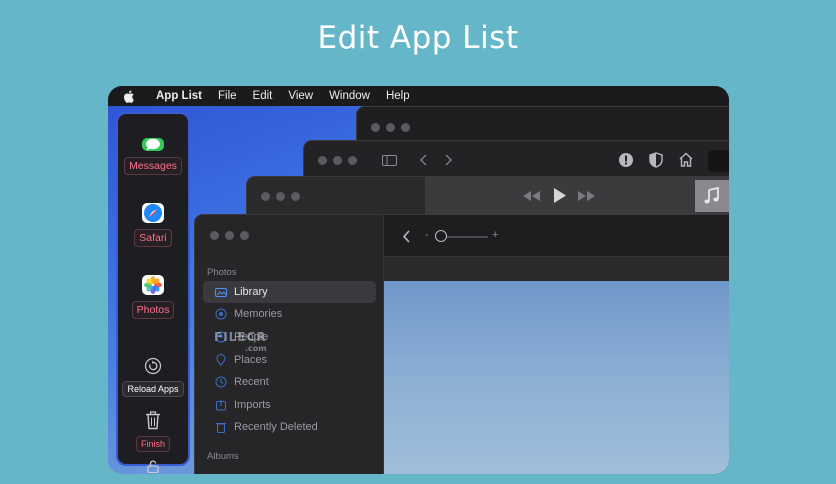 Image resolution: width=836 pixels, height=484 pixels. What do you see at coordinates (289, 469) in the screenshot?
I see `sidebar-item-album-partial` at bounding box center [289, 469].